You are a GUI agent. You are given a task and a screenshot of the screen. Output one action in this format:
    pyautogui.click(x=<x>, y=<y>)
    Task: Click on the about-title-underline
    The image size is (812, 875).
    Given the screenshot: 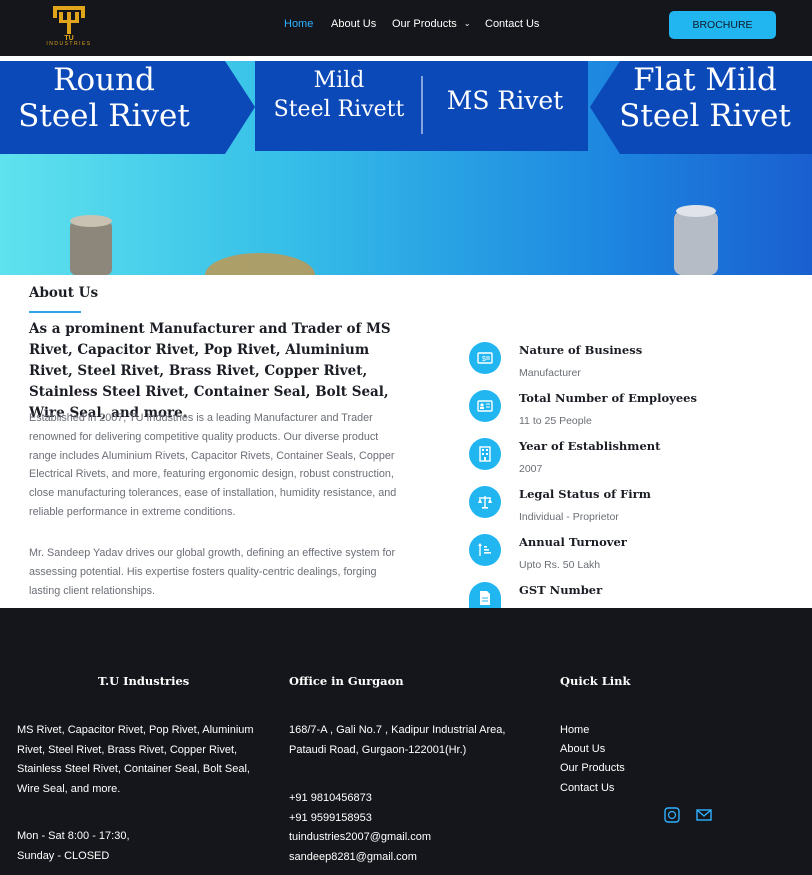 What is the action you would take?
    pyautogui.click(x=55, y=312)
    